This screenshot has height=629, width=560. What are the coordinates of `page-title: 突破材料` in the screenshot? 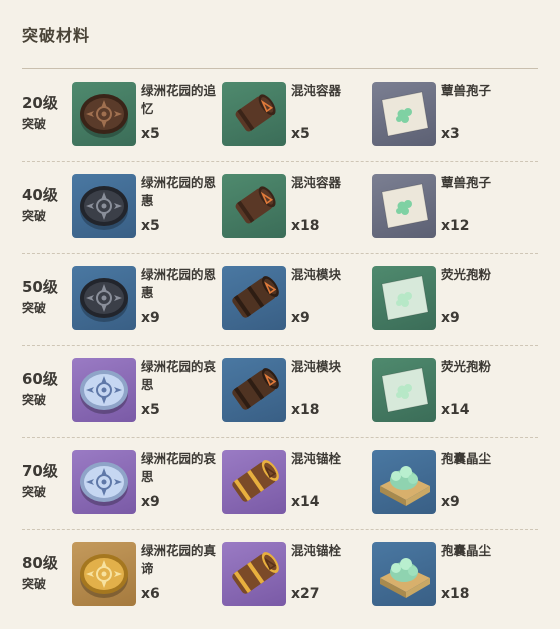 It's located at (56, 35).